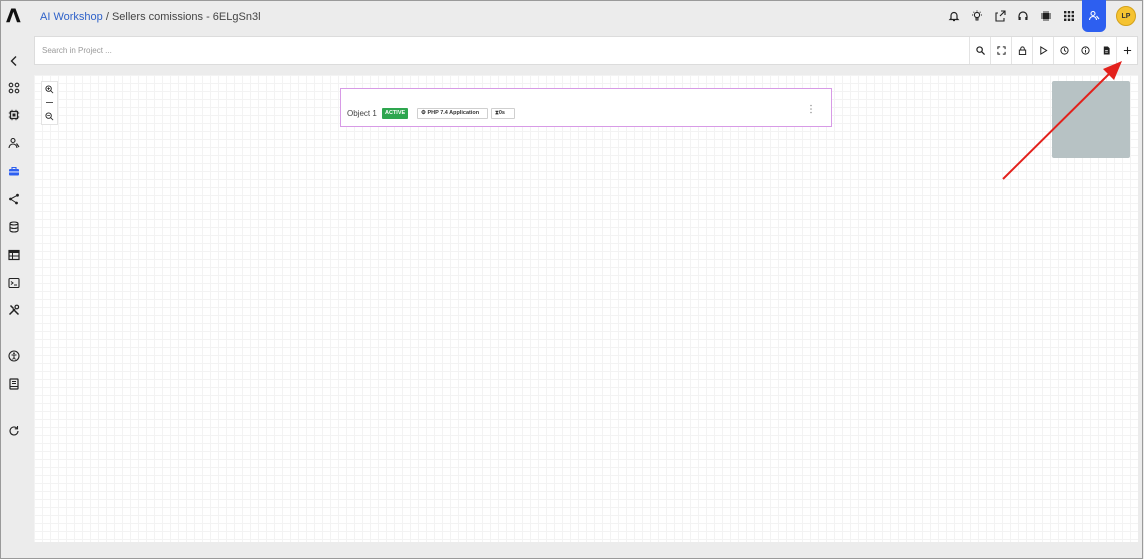  I want to click on user-nodes-icon, so click(1094, 15).